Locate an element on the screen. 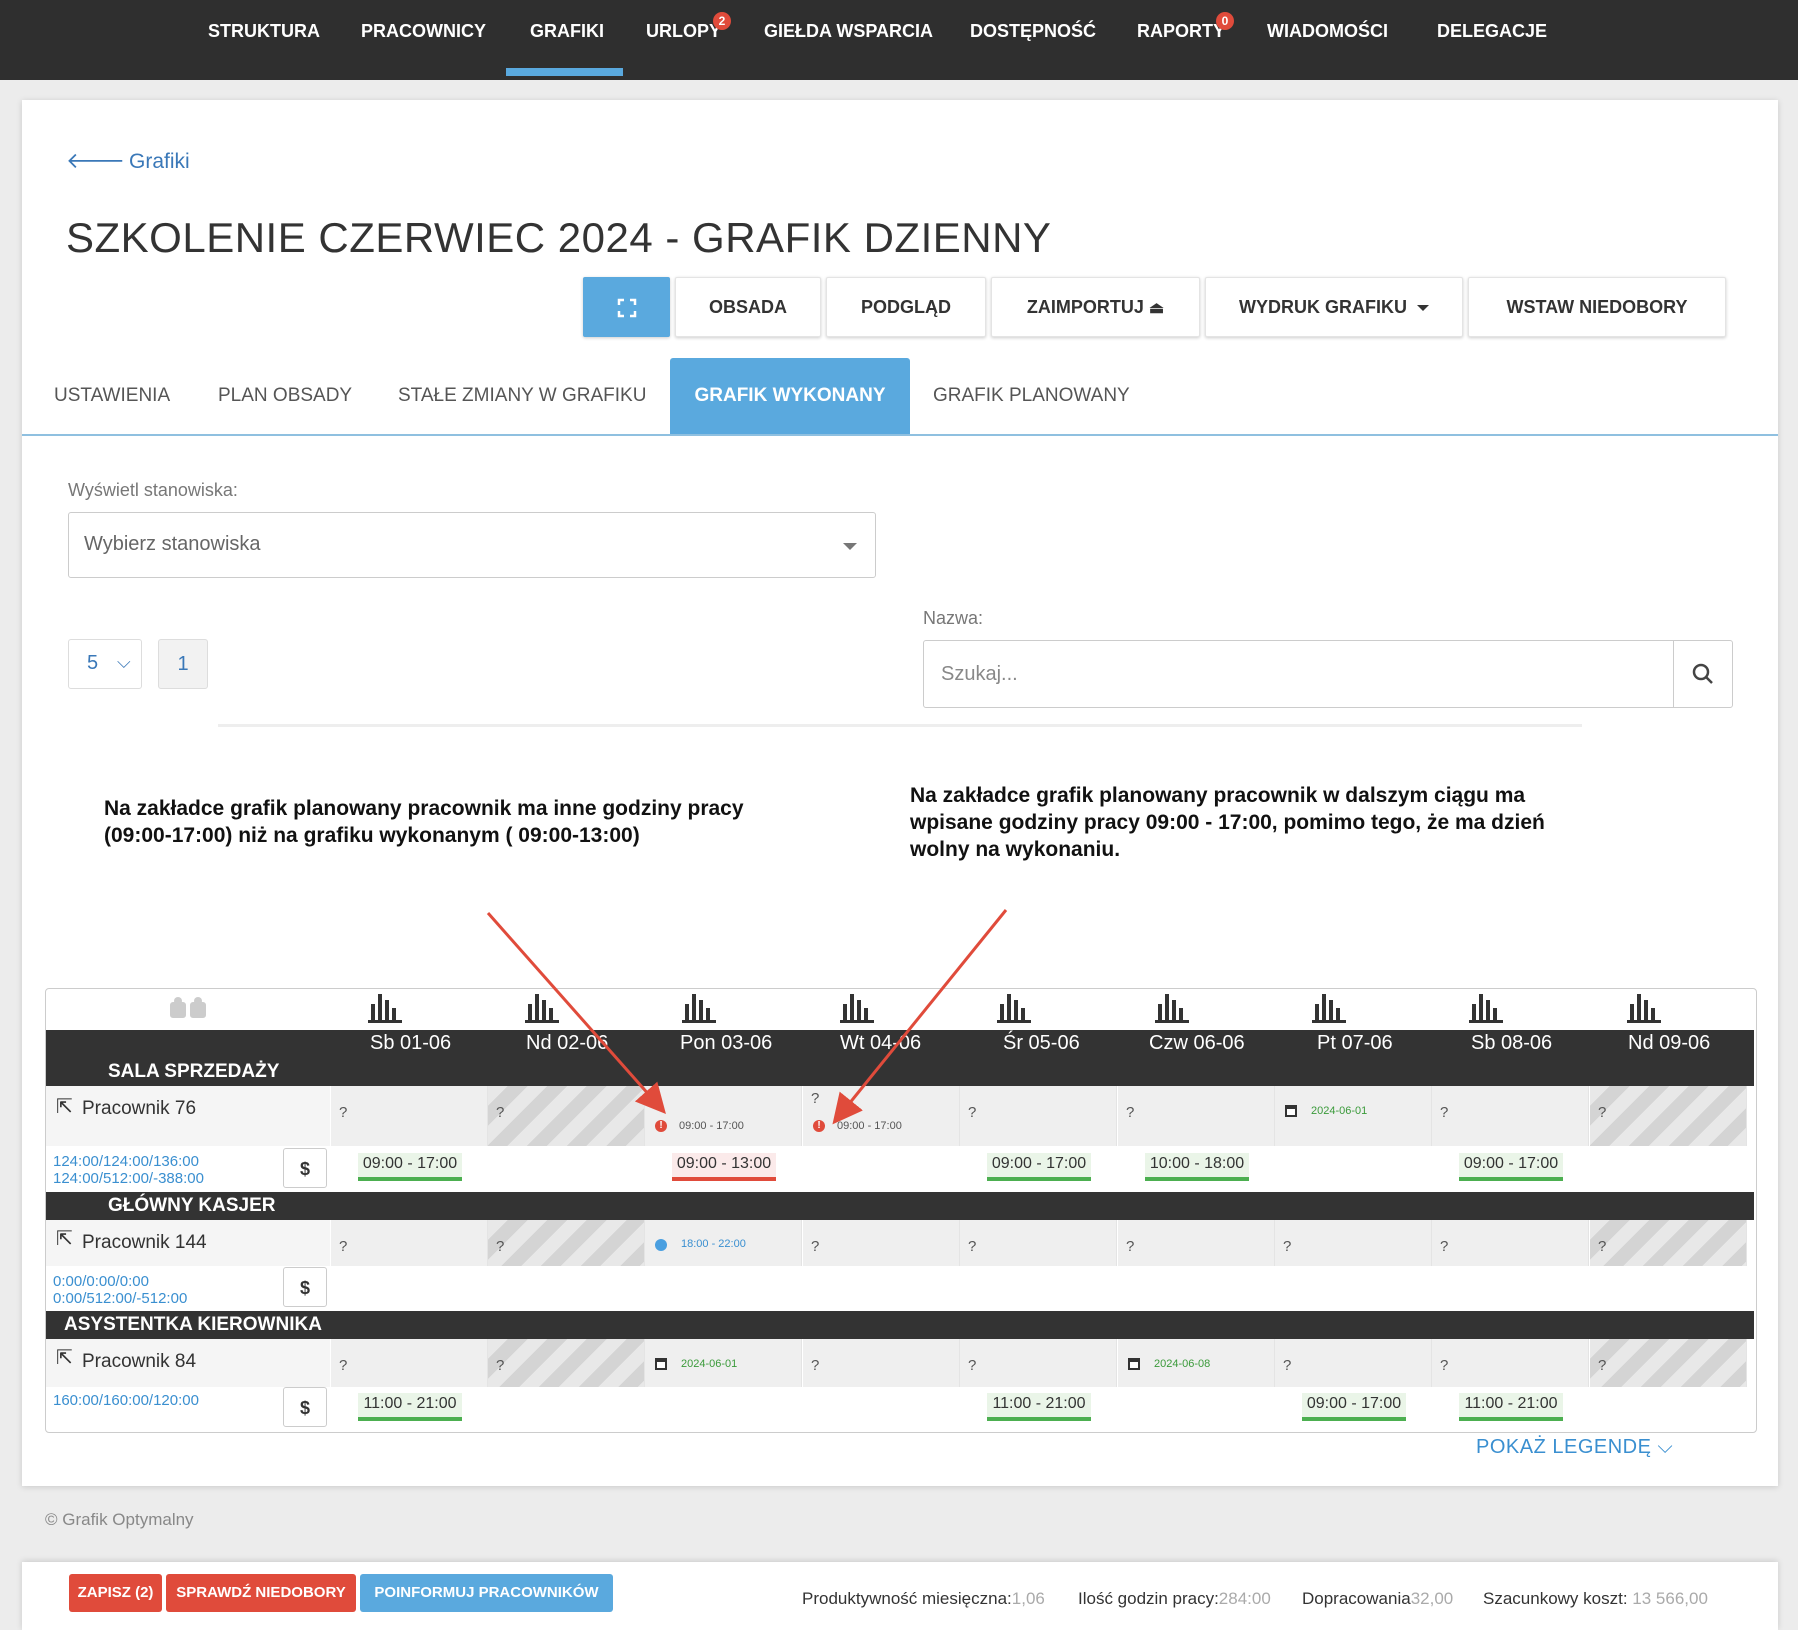 The width and height of the screenshot is (1798, 1630). schedule-cell: ! 09:00 - 17:00 is located at coordinates (723, 1116).